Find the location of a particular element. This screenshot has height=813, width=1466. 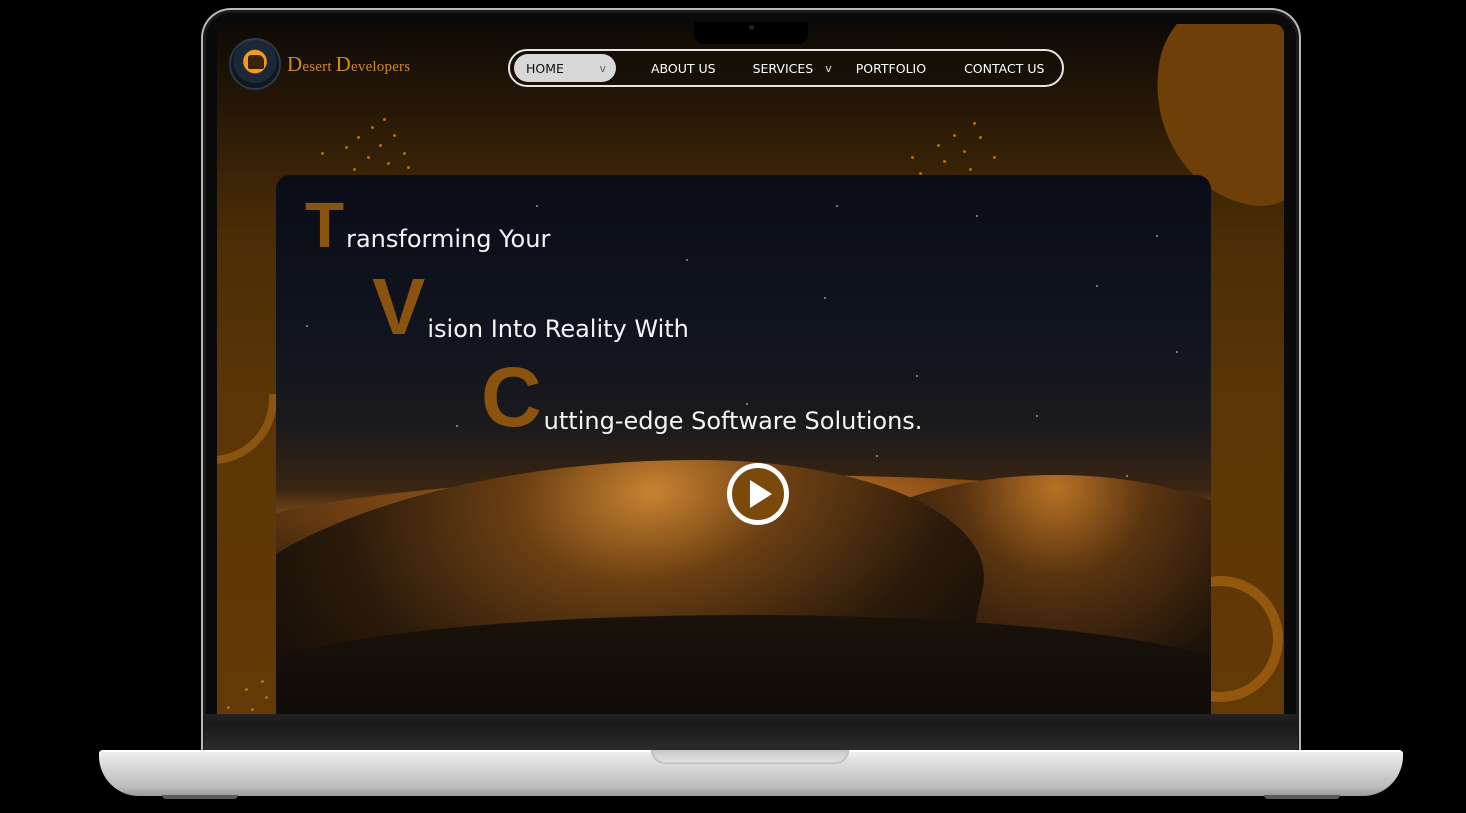

brand-logo: Desert Developers is located at coordinates (319, 64).